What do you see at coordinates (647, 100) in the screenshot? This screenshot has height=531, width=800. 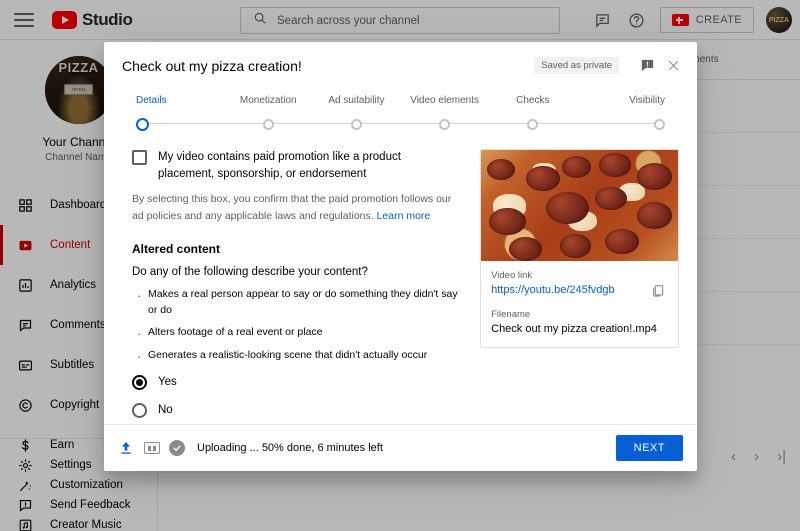 I see `step-label: Visibility` at bounding box center [647, 100].